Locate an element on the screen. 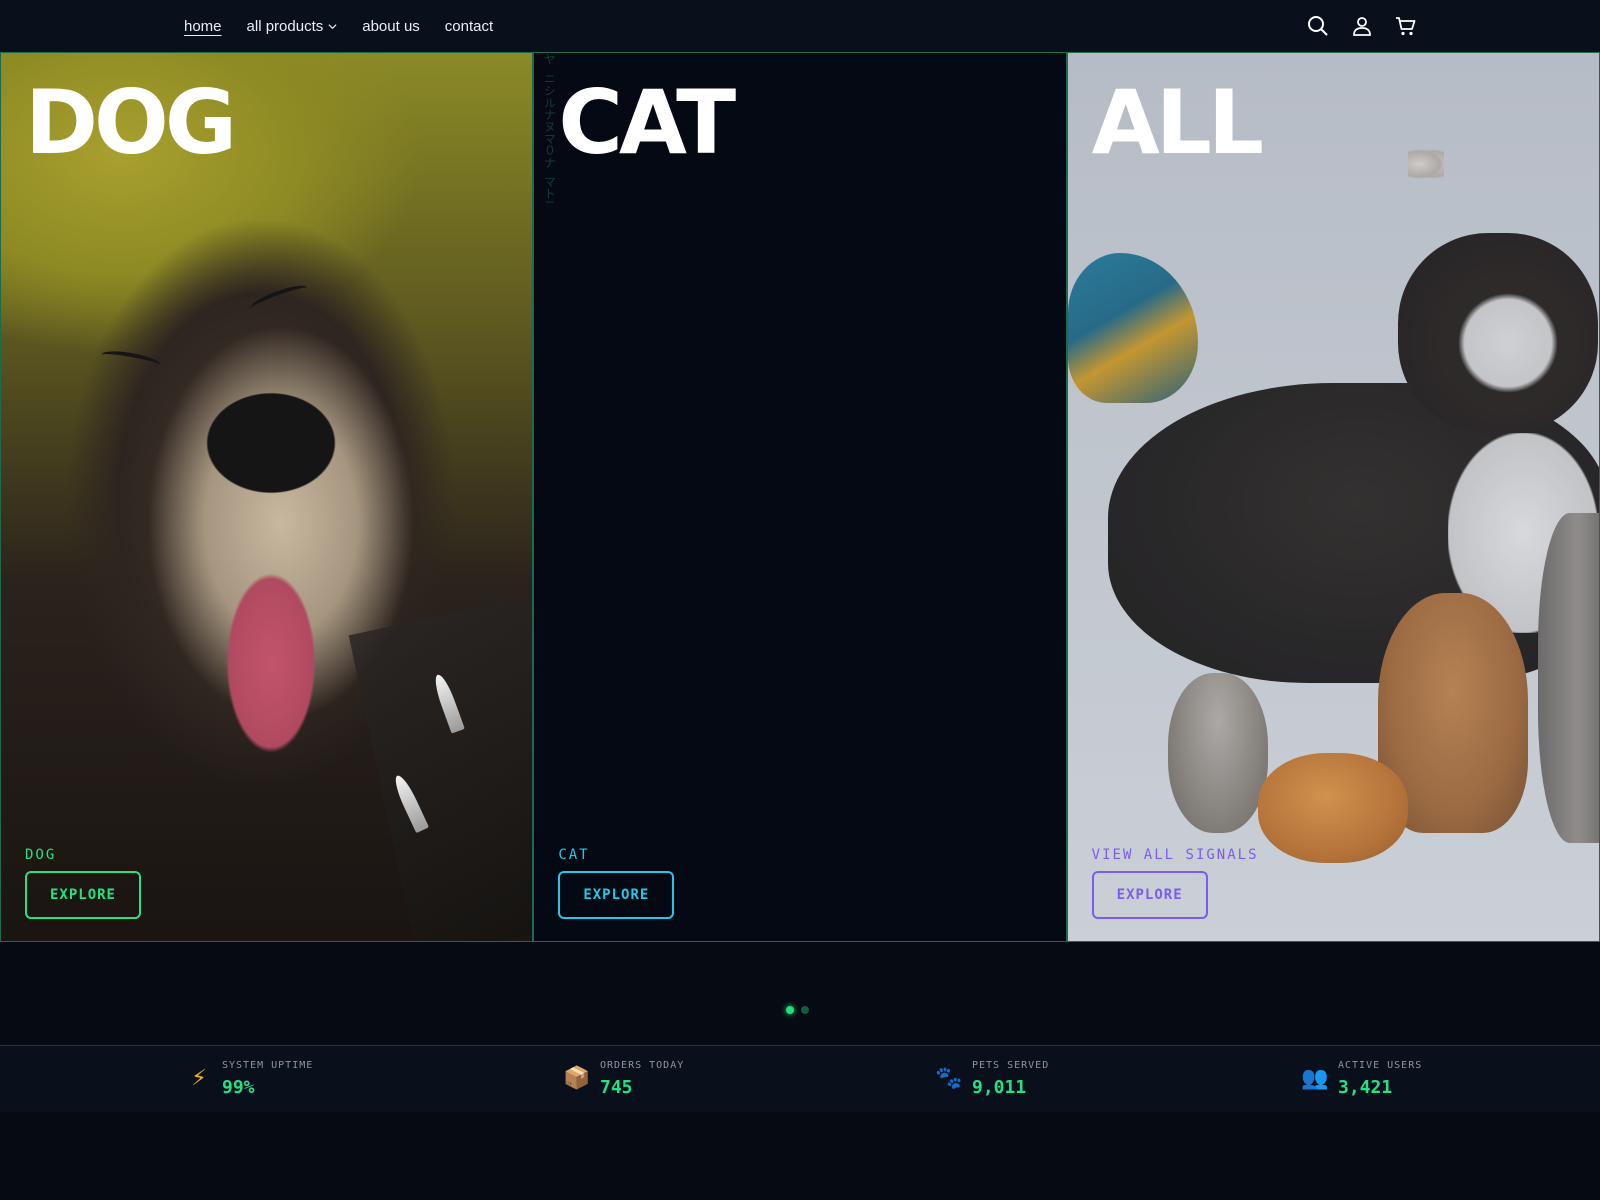 This screenshot has width=1600, height=1200. panel-title: DOG is located at coordinates (131, 122).